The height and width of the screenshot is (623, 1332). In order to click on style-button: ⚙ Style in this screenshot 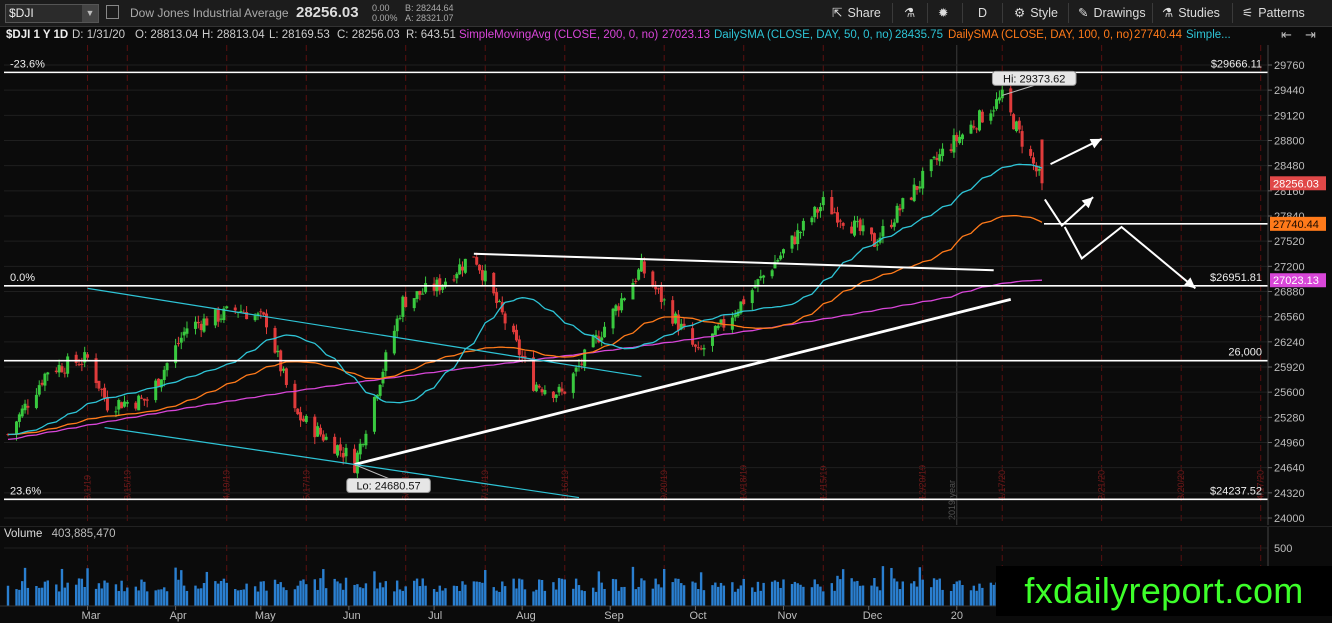, I will do `click(1036, 13)`.